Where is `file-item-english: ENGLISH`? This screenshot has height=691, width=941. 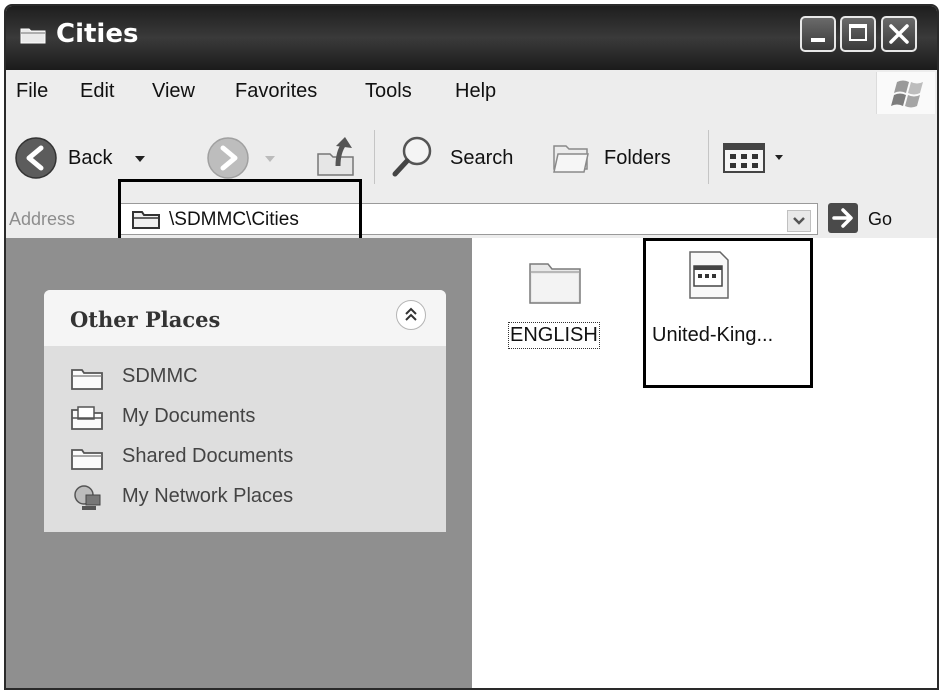
file-item-english: ENGLISH is located at coordinates (556, 302).